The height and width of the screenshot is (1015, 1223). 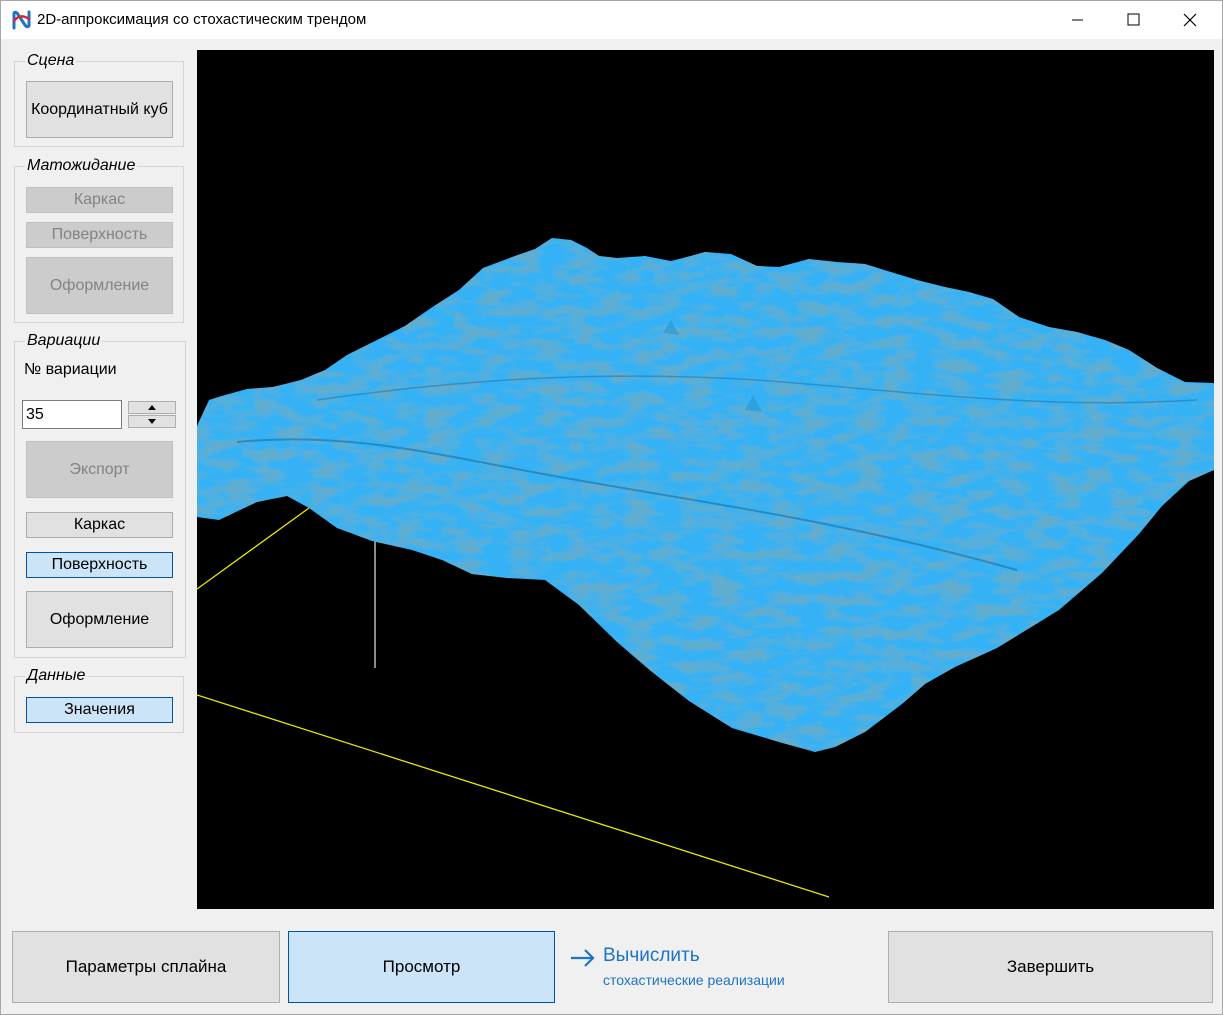 I want to click on data-group: Данные Значения, so click(x=99, y=700).